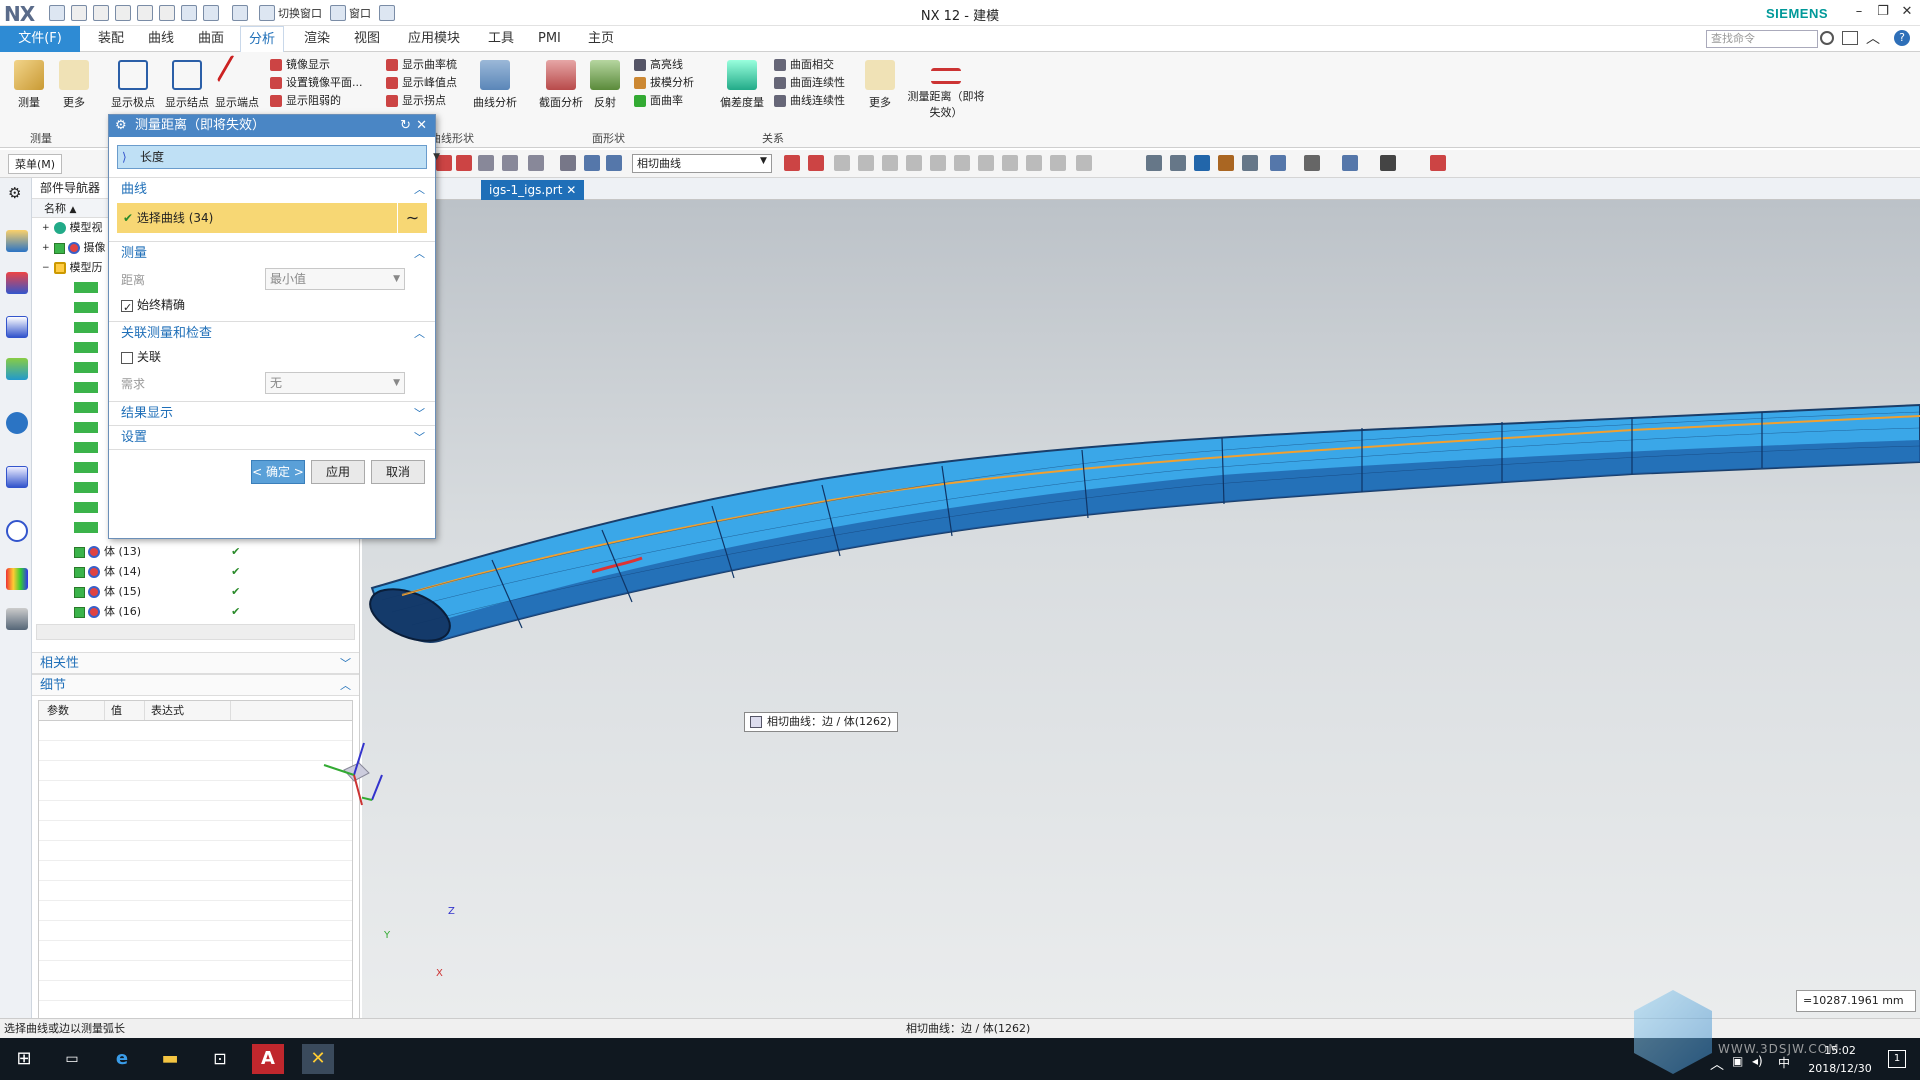 The height and width of the screenshot is (1080, 1920). What do you see at coordinates (938, 163) in the screenshot?
I see `snap-center-icon` at bounding box center [938, 163].